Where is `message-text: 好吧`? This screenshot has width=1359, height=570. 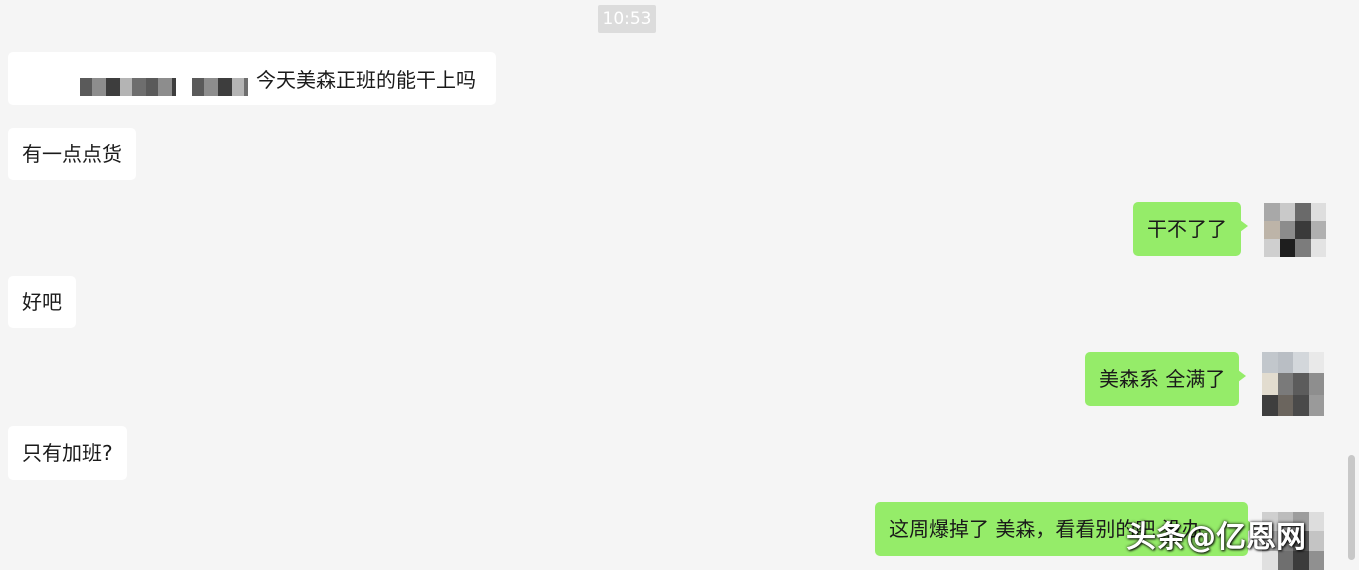 message-text: 好吧 is located at coordinates (42, 302).